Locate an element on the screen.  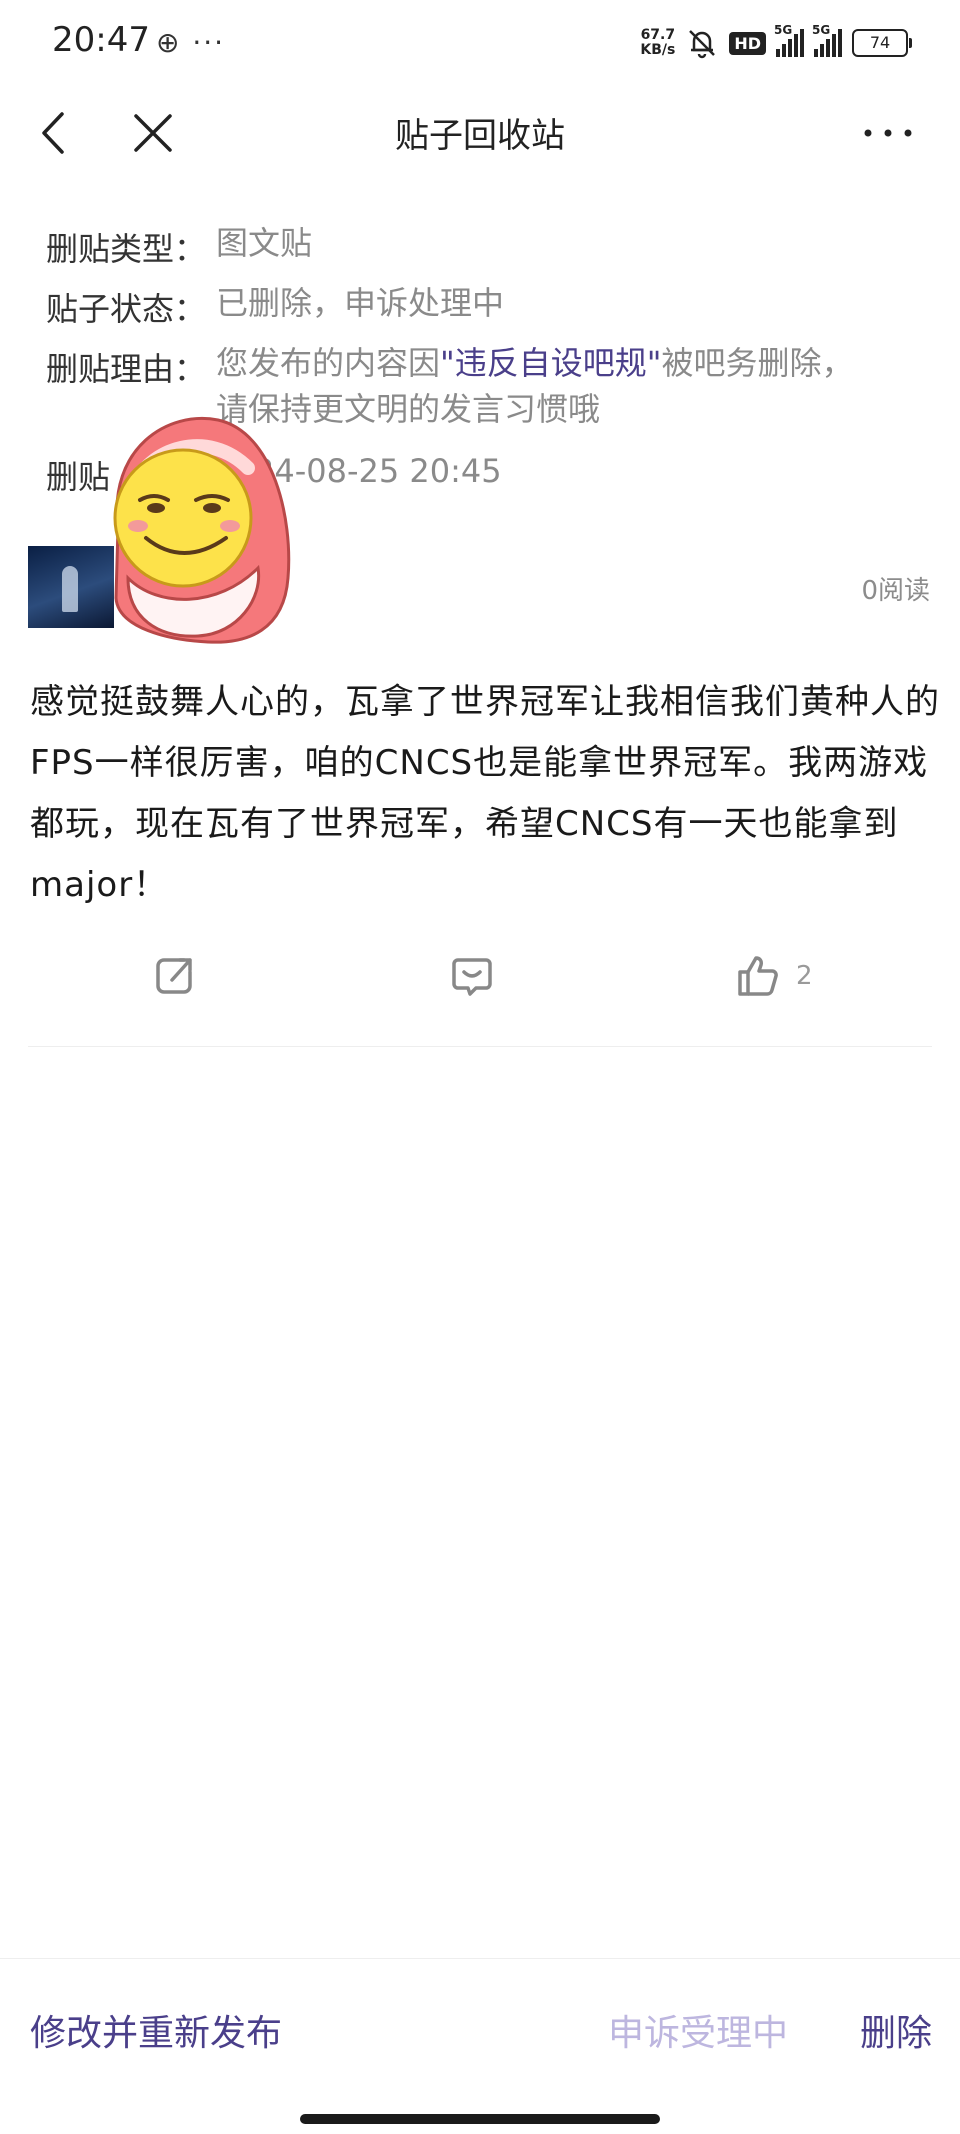
blanket-emoji-sticker is located at coordinates (202, 530).